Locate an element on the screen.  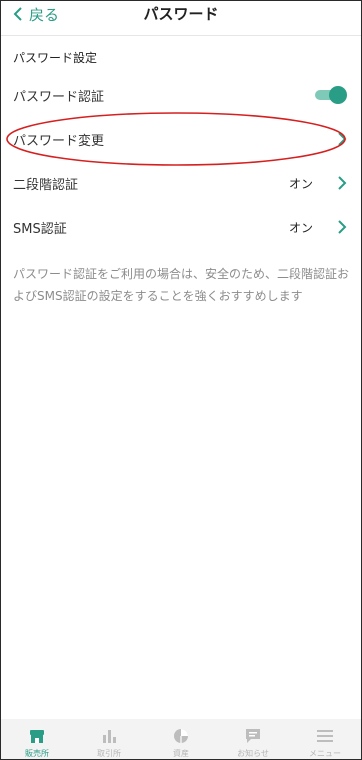
tab-label: お知らせ is located at coordinates (253, 753).